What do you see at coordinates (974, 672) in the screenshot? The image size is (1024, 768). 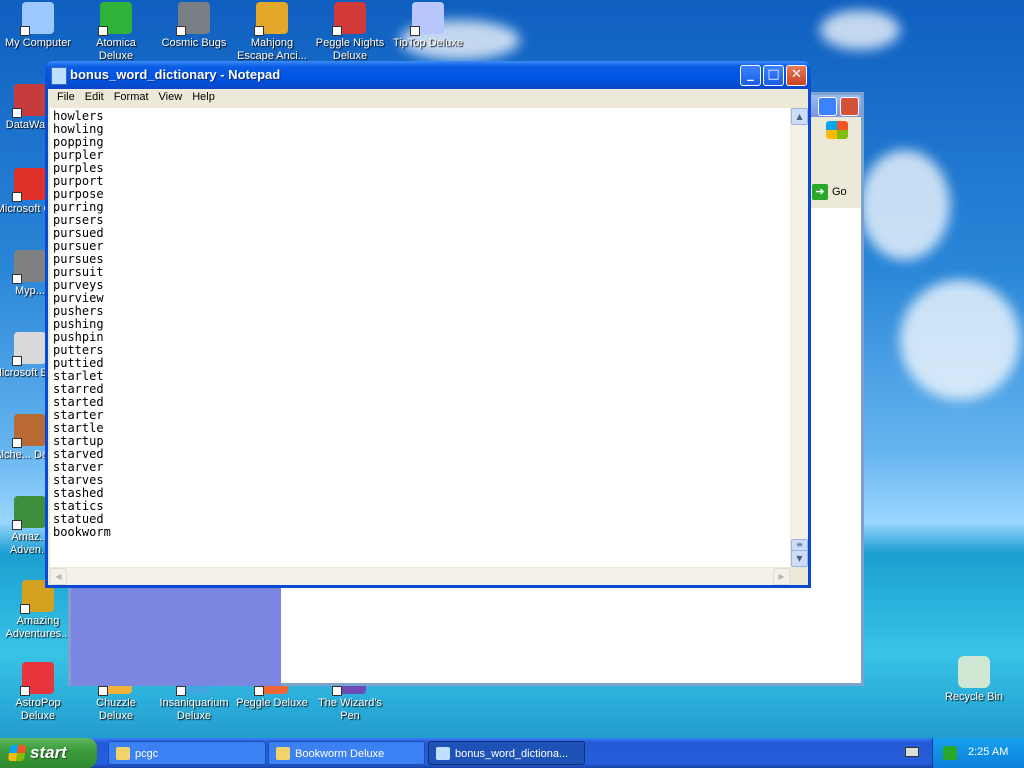 I see `recycle-bin-glyph` at bounding box center [974, 672].